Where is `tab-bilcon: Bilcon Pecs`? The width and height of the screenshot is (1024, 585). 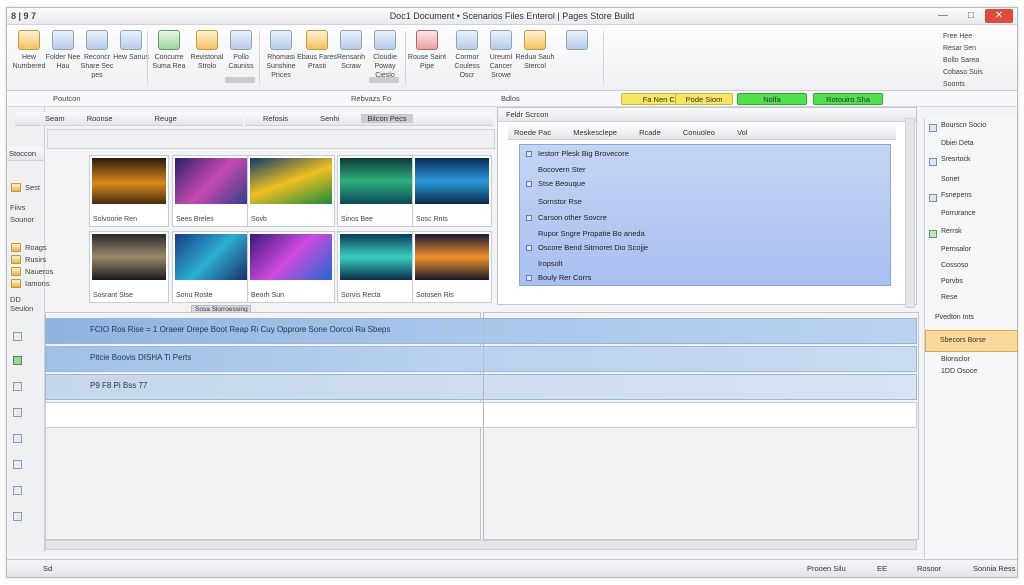
tab-bilcon: Bilcon Pecs is located at coordinates (387, 118).